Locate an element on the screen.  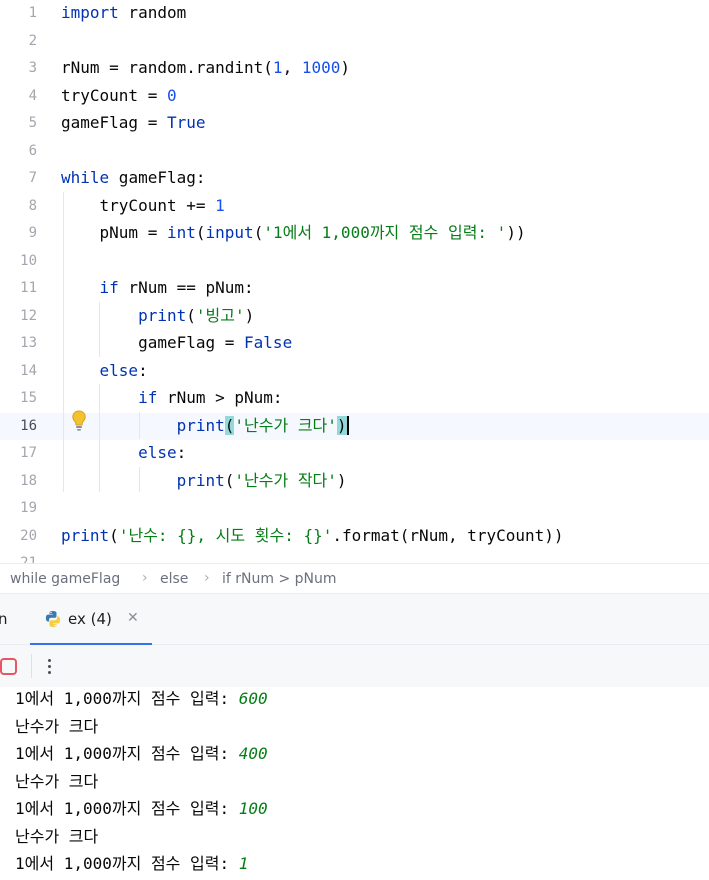
line-number: 10 is located at coordinates (18, 261).